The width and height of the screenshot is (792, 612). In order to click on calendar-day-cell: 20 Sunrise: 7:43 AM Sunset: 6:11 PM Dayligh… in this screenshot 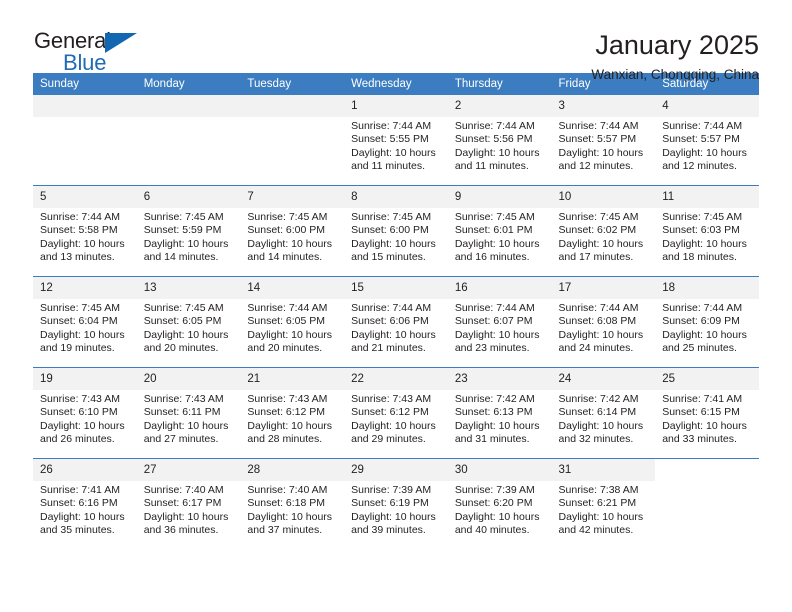, I will do `click(188, 413)`.